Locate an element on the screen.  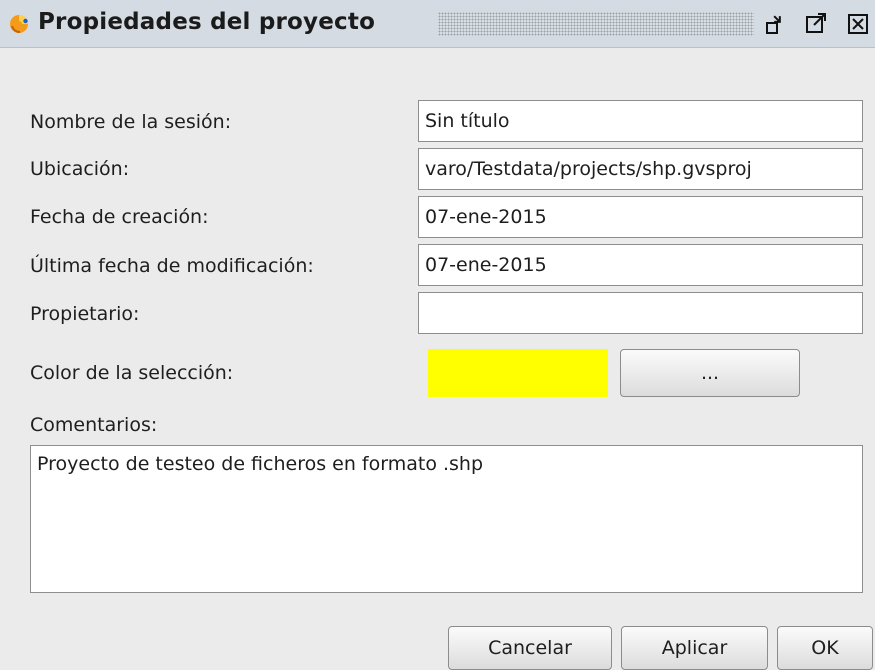
maximize-icon is located at coordinates (817, 24).